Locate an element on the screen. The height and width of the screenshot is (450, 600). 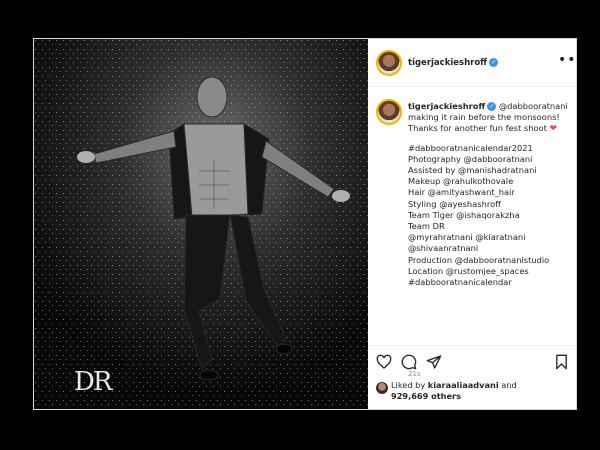
comment-icon is located at coordinates (409, 362).